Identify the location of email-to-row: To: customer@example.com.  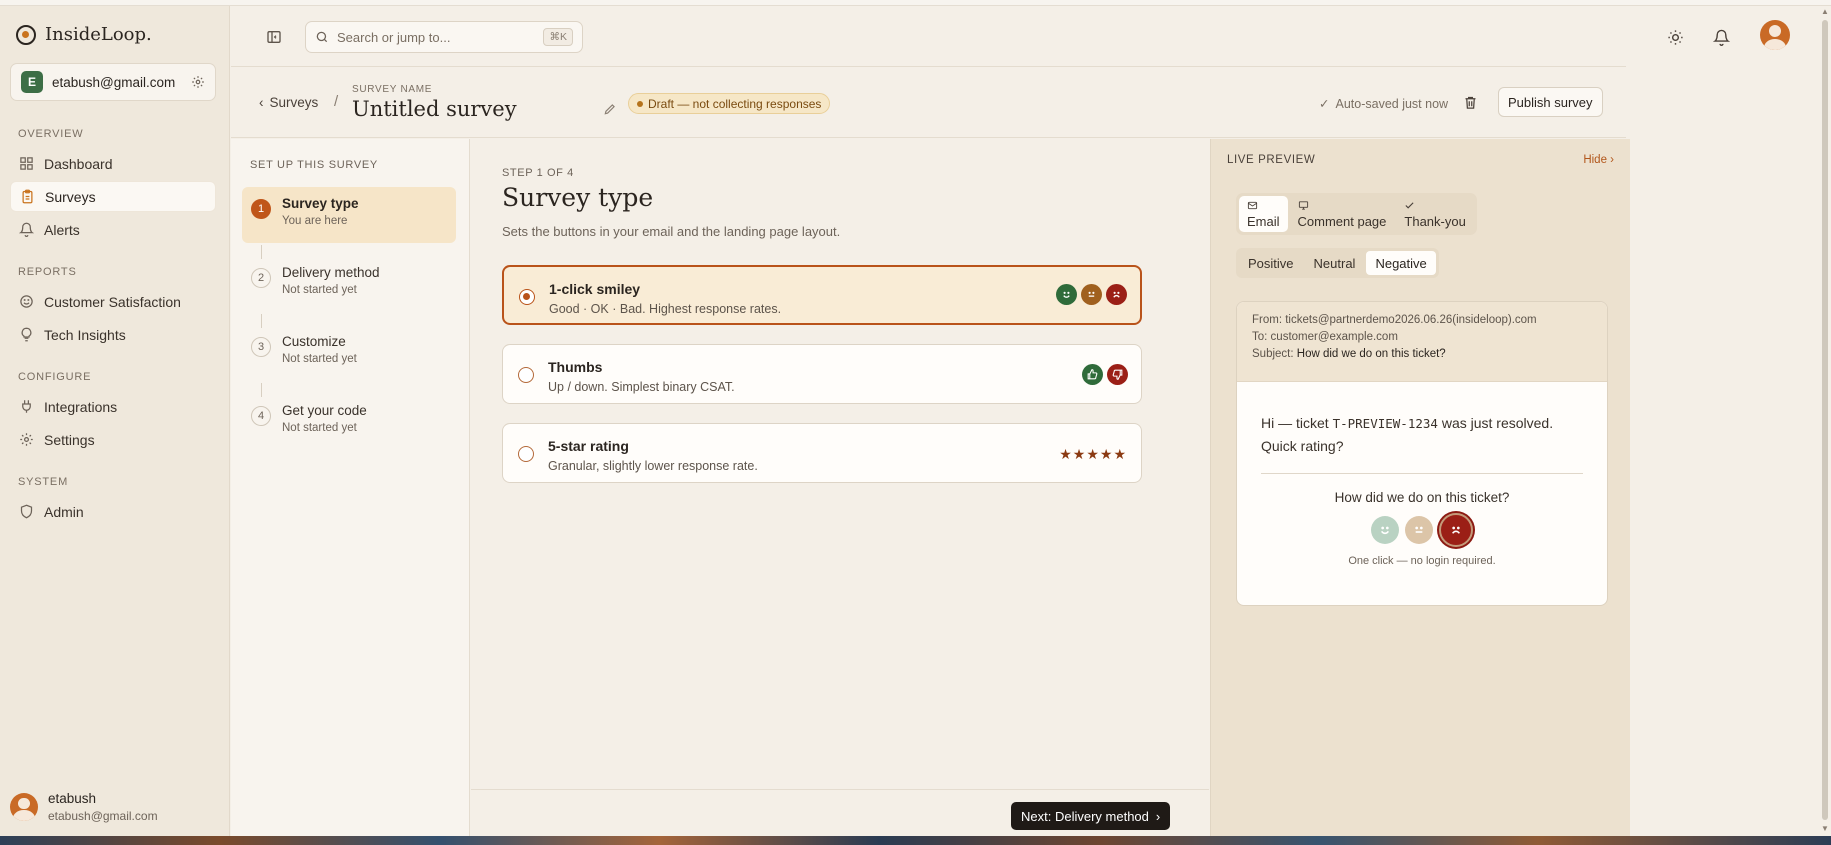
(1422, 337).